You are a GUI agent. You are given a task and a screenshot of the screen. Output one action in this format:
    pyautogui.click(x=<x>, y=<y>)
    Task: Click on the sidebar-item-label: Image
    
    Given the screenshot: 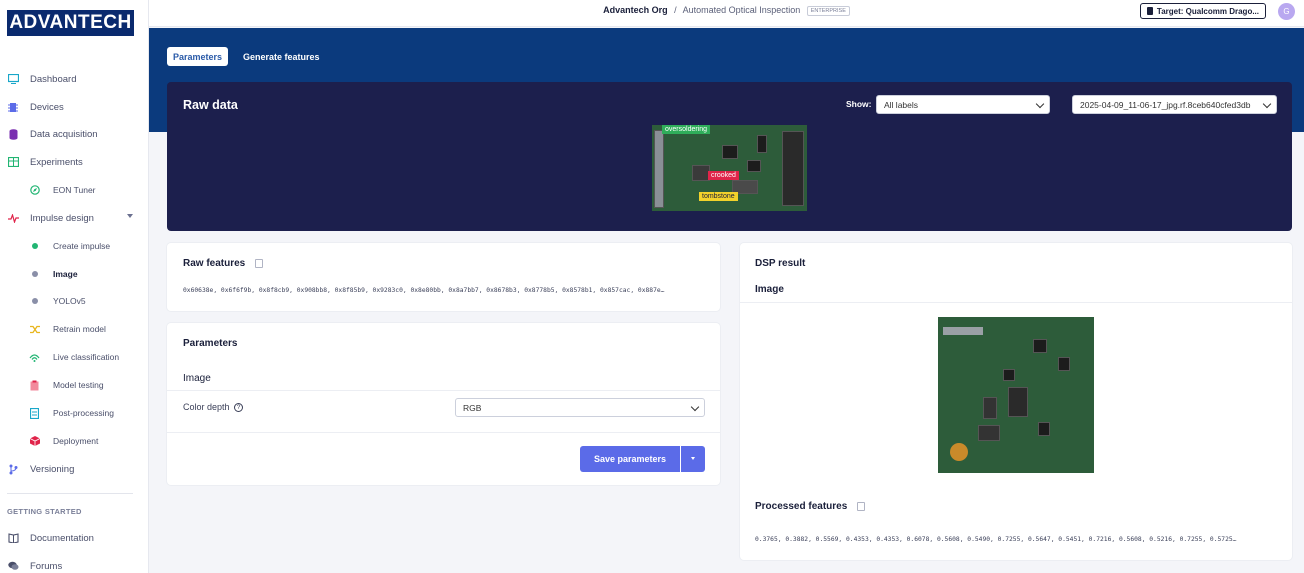 What is the action you would take?
    pyautogui.click(x=65, y=274)
    